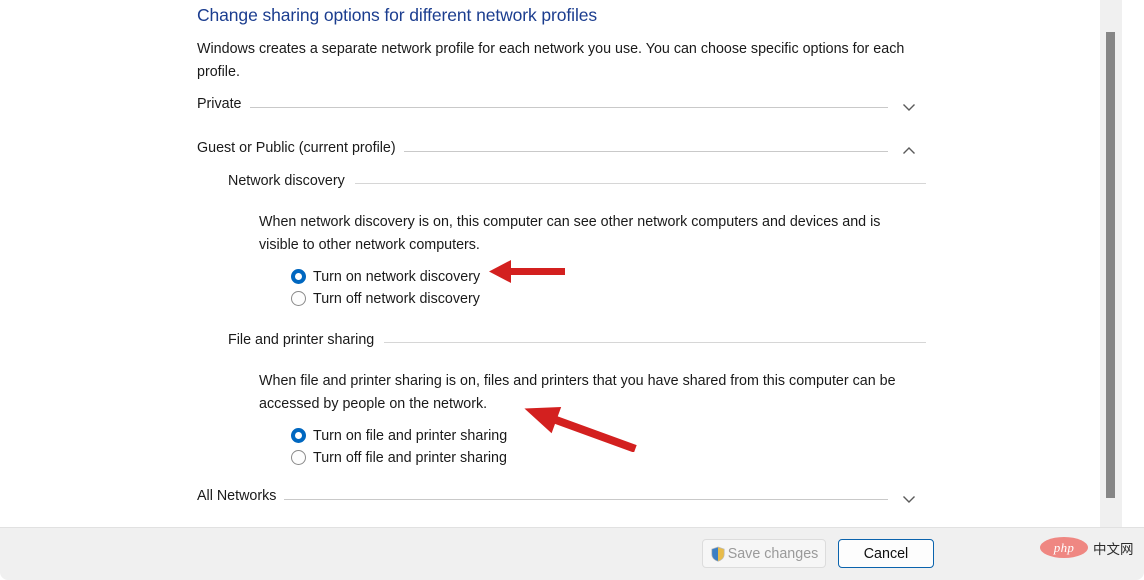  Describe the element at coordinates (909, 151) in the screenshot. I see `chevron-up-icon` at that location.